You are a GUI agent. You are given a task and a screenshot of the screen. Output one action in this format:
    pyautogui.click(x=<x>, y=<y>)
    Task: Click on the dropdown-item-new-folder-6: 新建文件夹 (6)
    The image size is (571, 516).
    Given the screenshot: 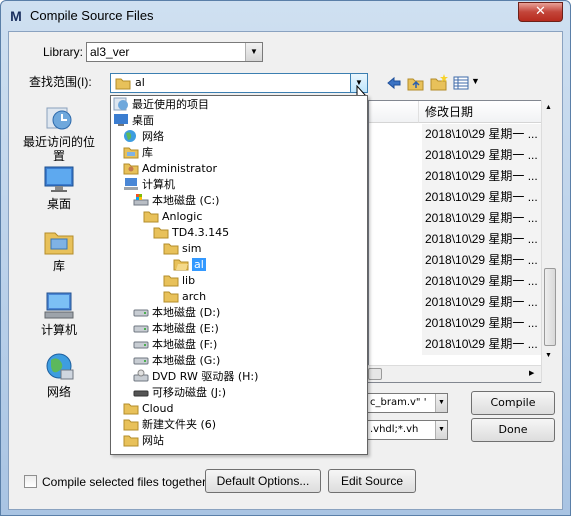 What is the action you would take?
    pyautogui.click(x=169, y=425)
    